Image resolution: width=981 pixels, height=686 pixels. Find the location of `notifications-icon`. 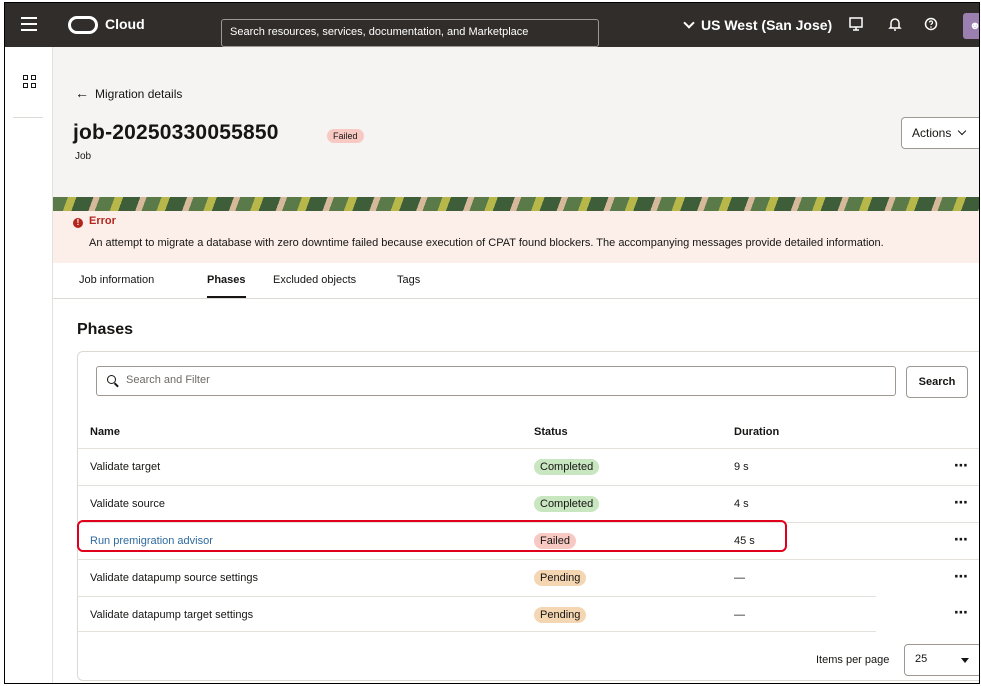

notifications-icon is located at coordinates (895, 25).